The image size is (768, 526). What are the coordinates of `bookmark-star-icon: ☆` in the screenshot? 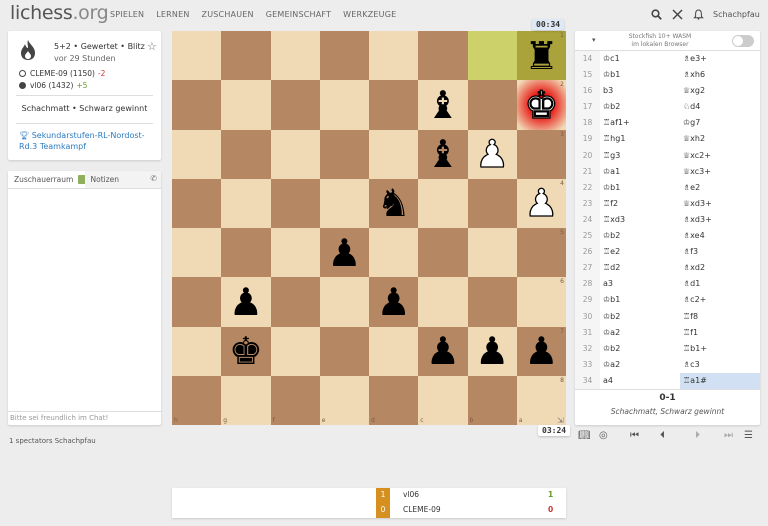 It's located at (152, 46).